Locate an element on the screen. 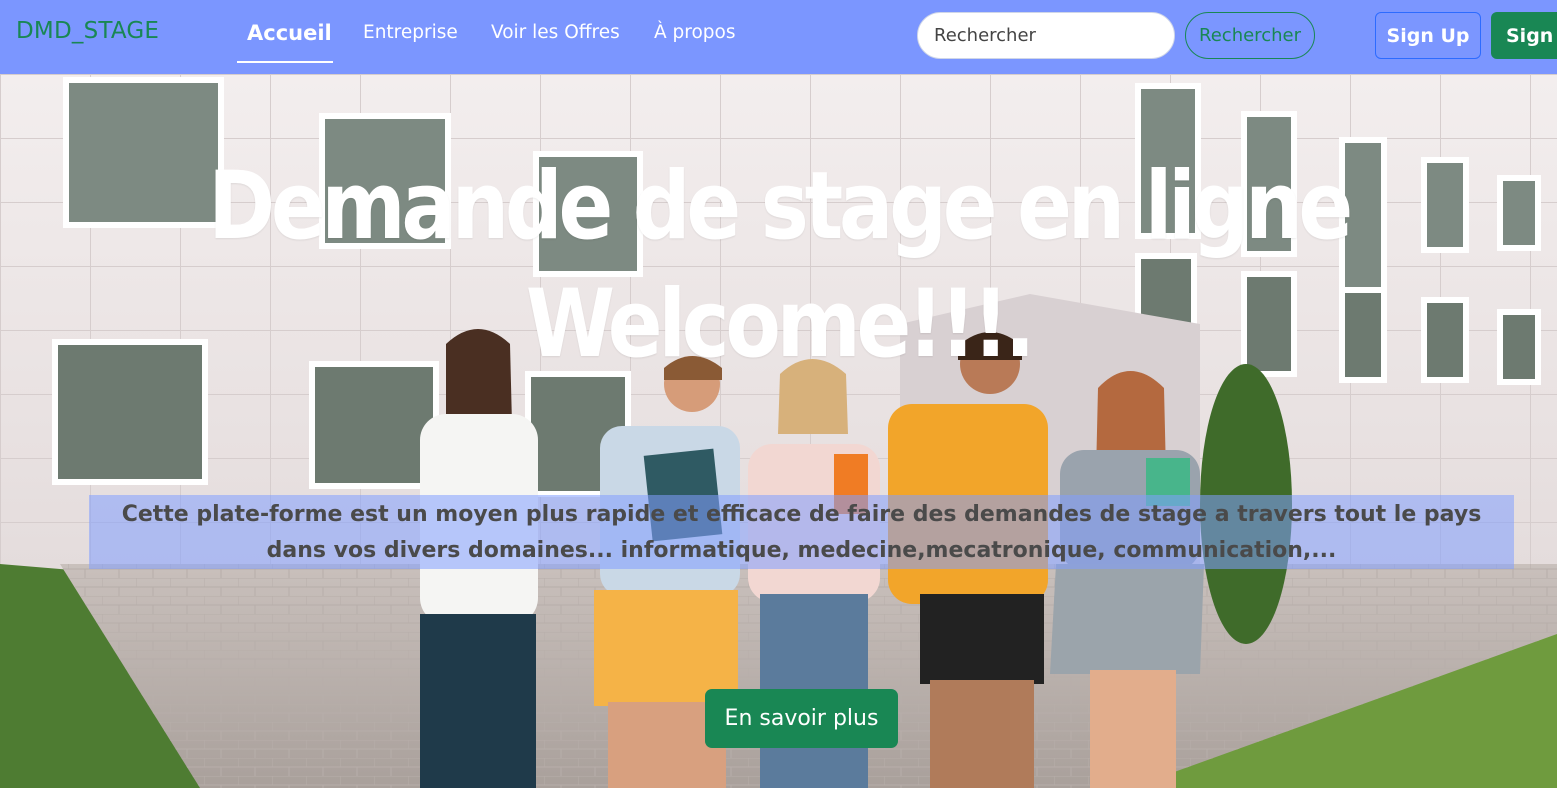 This screenshot has height=788, width=1557. brand-logo-link: DMD_STAGE is located at coordinates (87, 31).